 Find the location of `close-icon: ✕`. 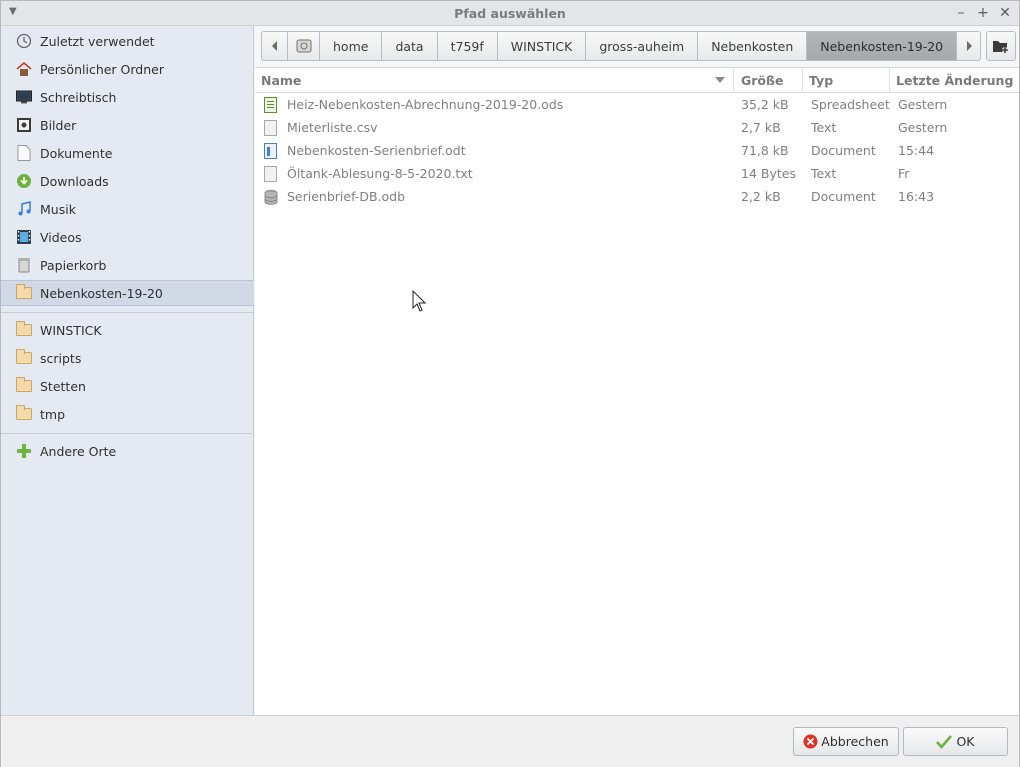

close-icon: ✕ is located at coordinates (1005, 13).